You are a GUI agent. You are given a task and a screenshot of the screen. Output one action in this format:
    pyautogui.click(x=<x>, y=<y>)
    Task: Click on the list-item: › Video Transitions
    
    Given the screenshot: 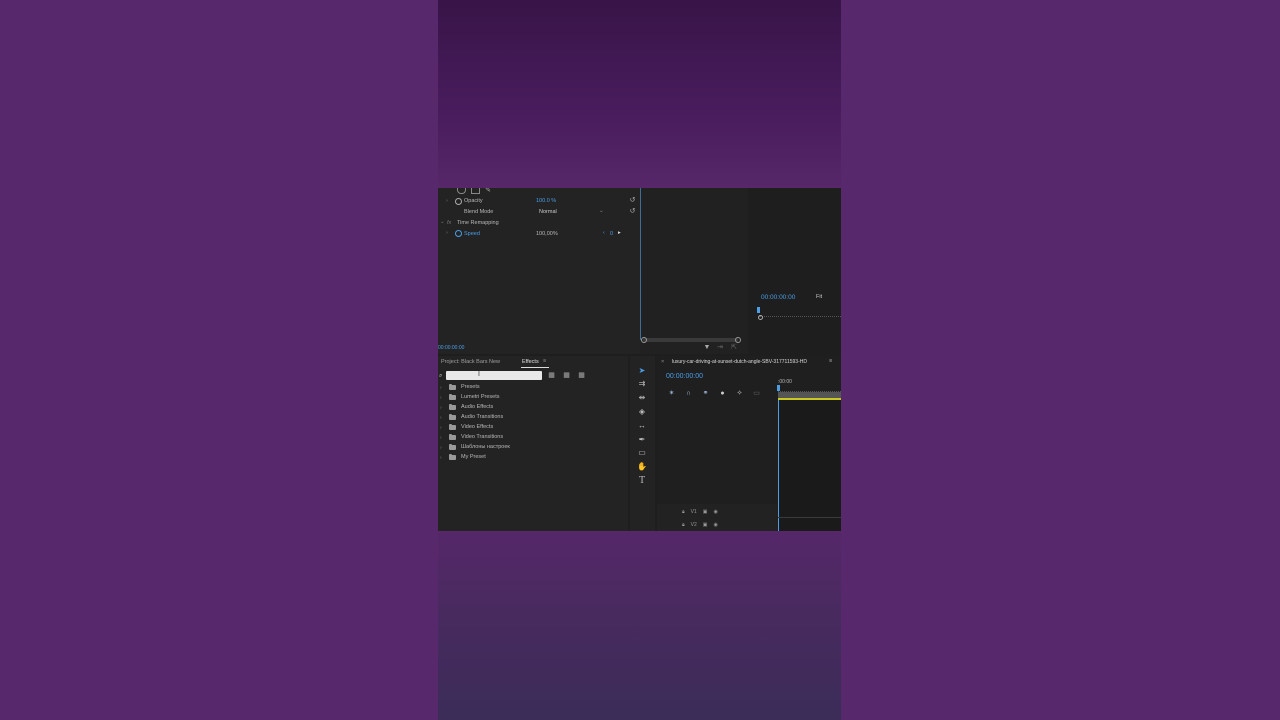 What is the action you would take?
    pyautogui.click(x=471, y=437)
    